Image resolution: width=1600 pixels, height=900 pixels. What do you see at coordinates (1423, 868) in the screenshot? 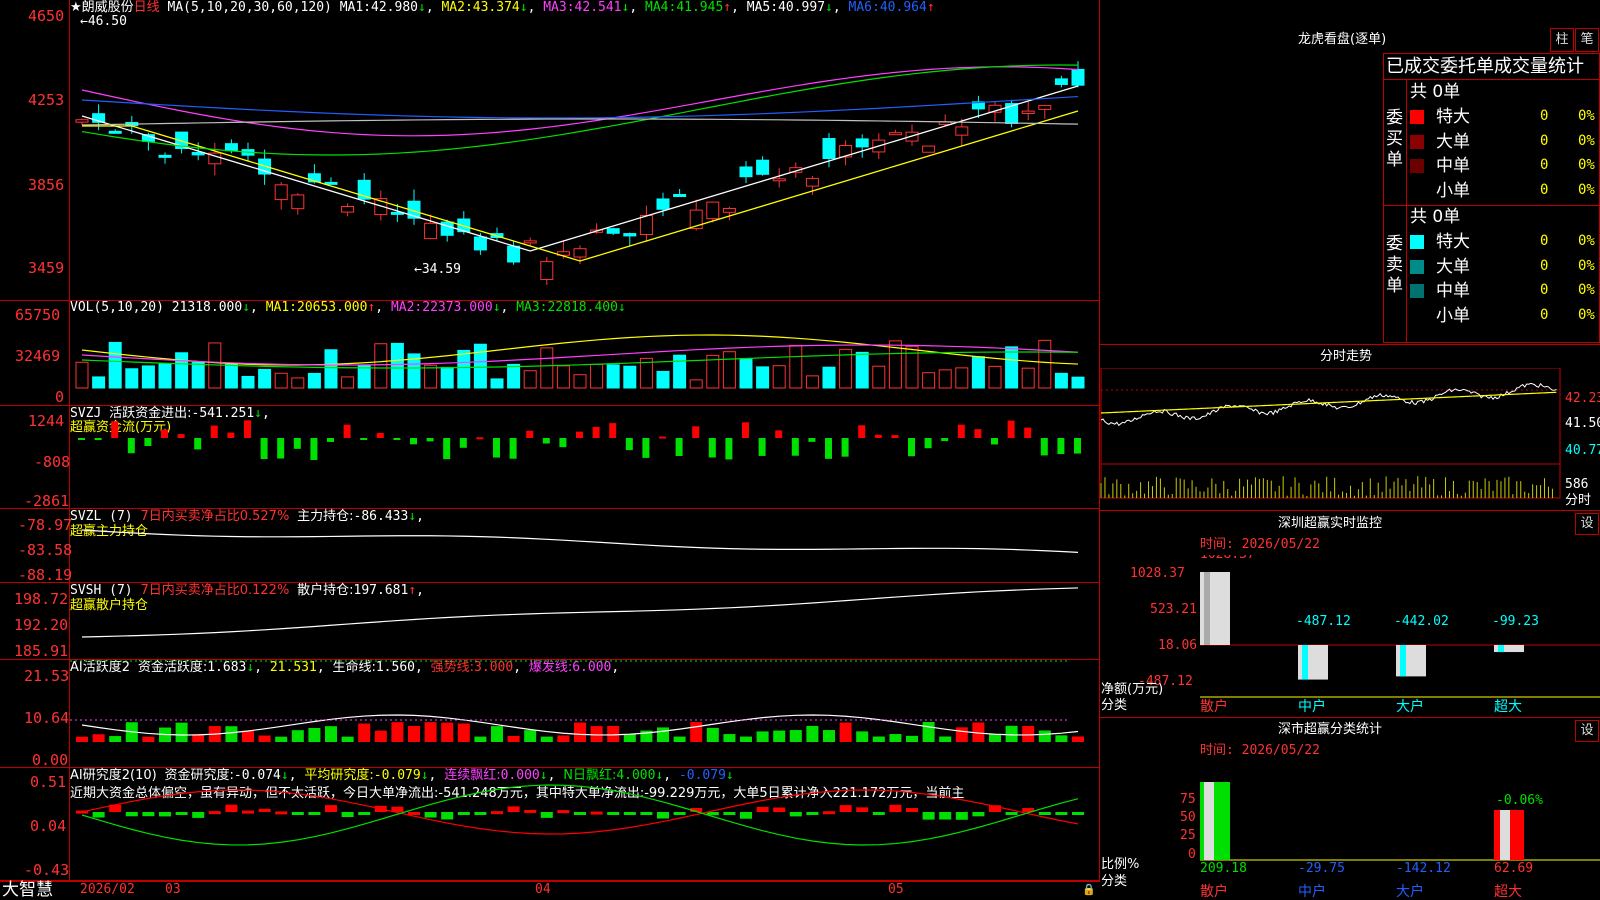
I see `classify-value: -142.12` at bounding box center [1423, 868].